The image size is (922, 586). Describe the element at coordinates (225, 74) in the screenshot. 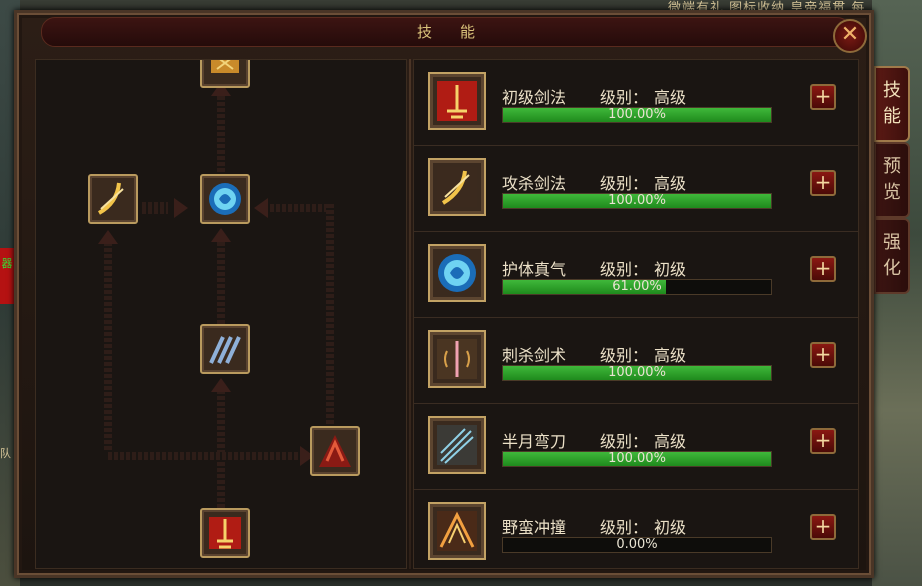

I see `tree-node-top` at that location.